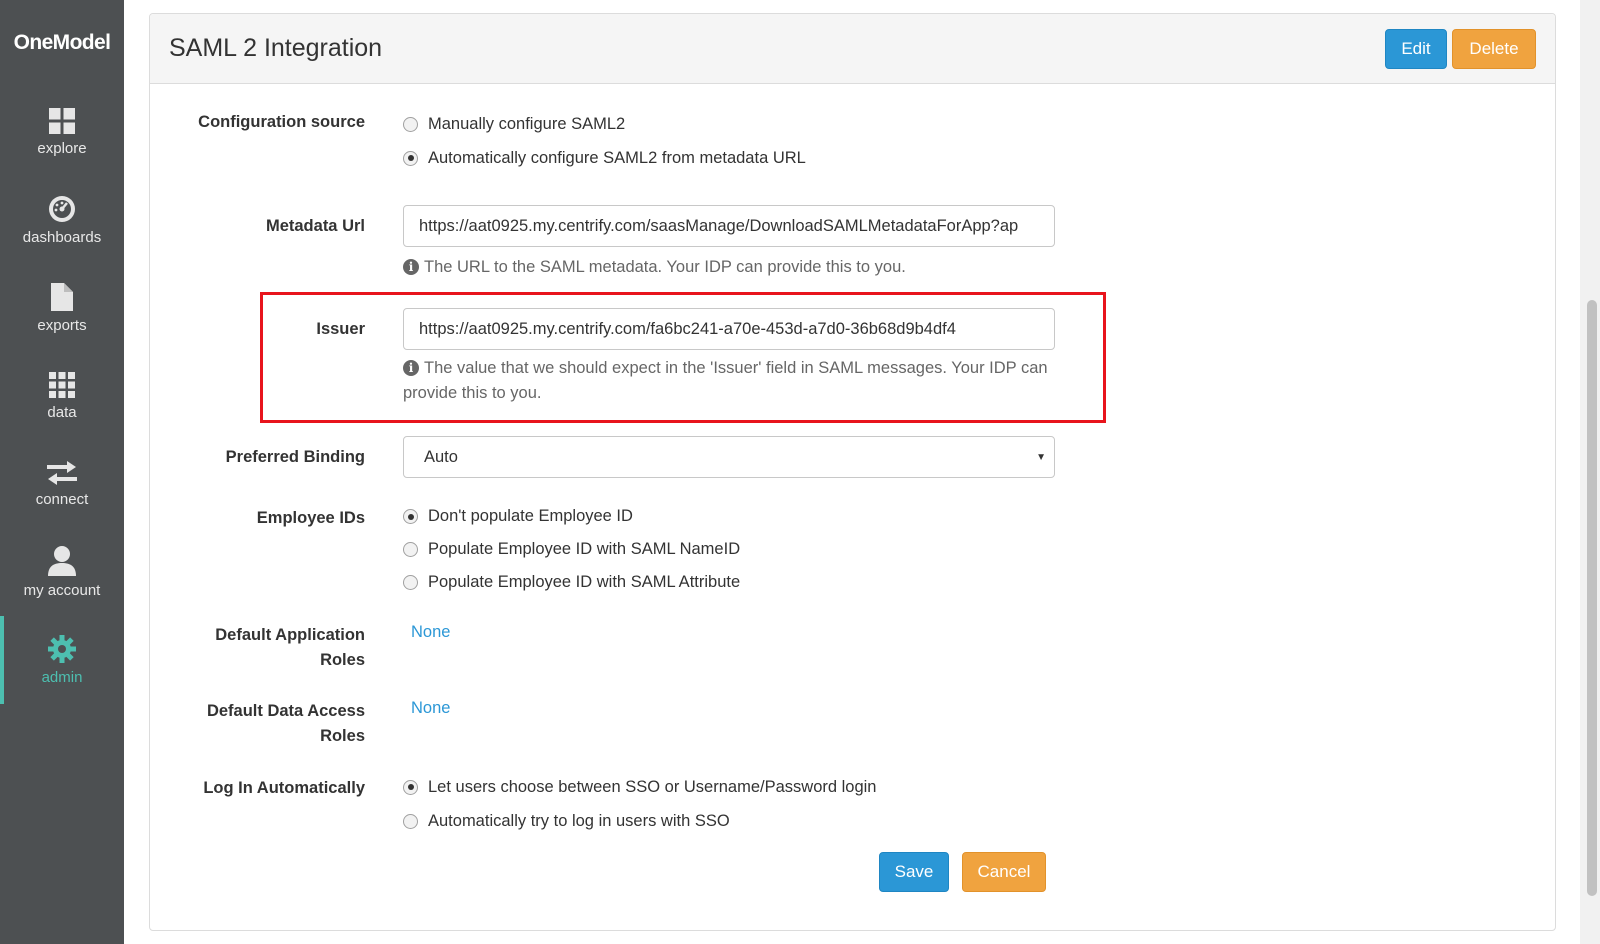 The width and height of the screenshot is (1600, 944). Describe the element at coordinates (62, 560) in the screenshot. I see `user-icon` at that location.